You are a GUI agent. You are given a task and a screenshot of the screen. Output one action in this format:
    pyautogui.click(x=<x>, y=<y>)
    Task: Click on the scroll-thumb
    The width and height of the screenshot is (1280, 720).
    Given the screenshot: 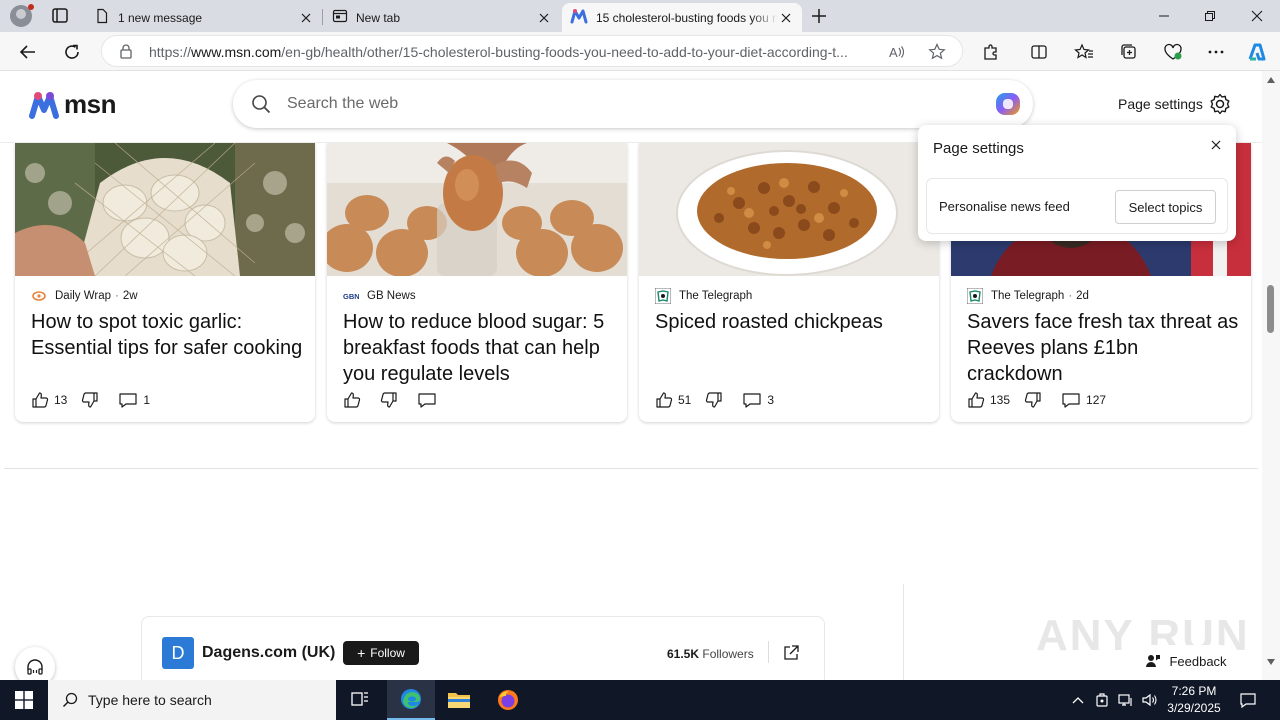 What is the action you would take?
    pyautogui.click(x=1270, y=309)
    